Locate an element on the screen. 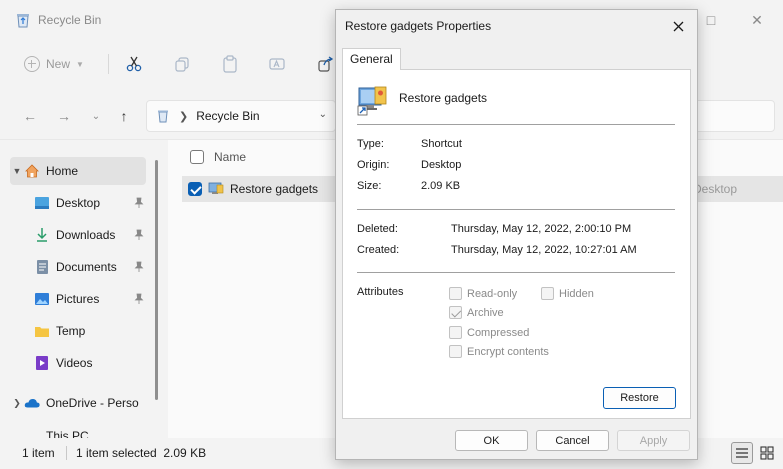 This screenshot has height=469, width=783. arrow-right-icon: → is located at coordinates (64, 116).